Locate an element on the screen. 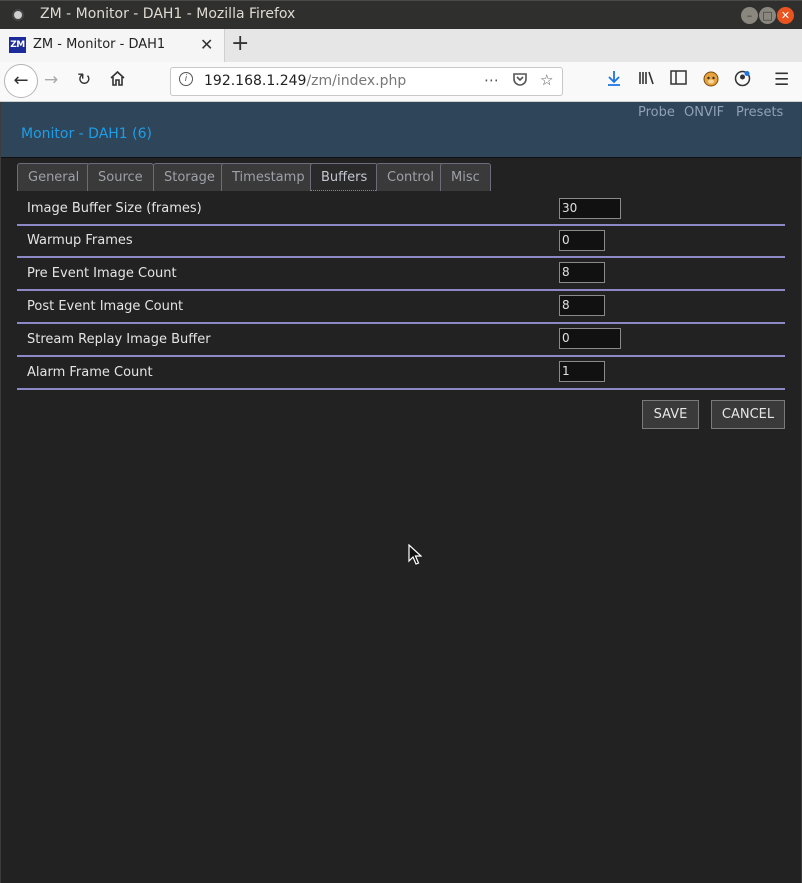 Image resolution: width=802 pixels, height=883 pixels. hamburger-menu-icon: ☰ is located at coordinates (781, 80).